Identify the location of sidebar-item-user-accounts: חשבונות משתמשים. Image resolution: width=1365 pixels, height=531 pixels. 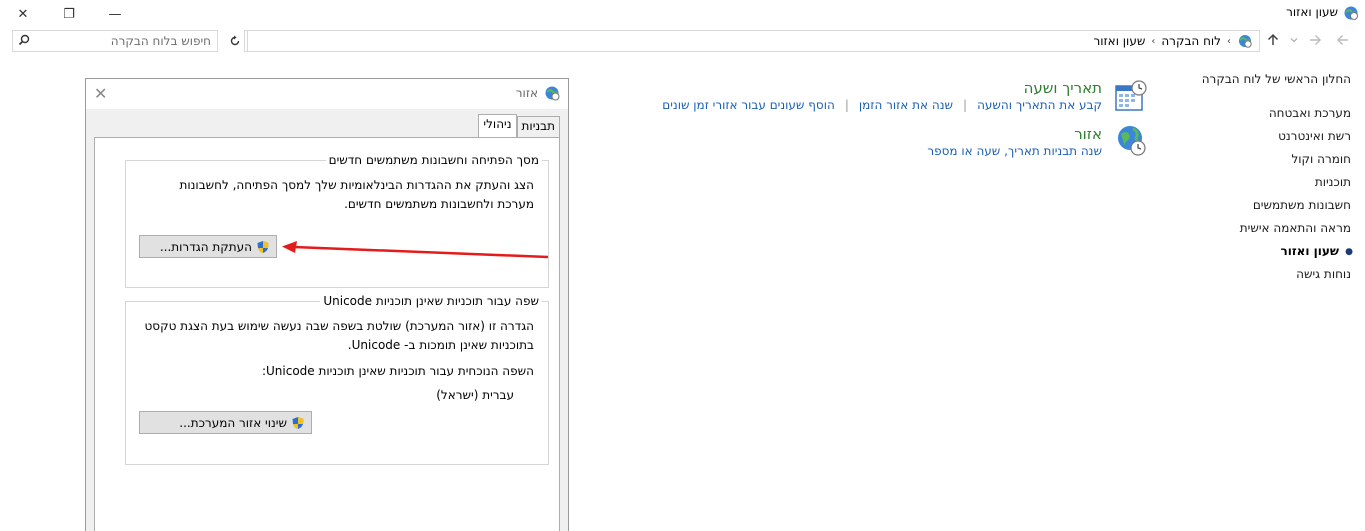
(1302, 205).